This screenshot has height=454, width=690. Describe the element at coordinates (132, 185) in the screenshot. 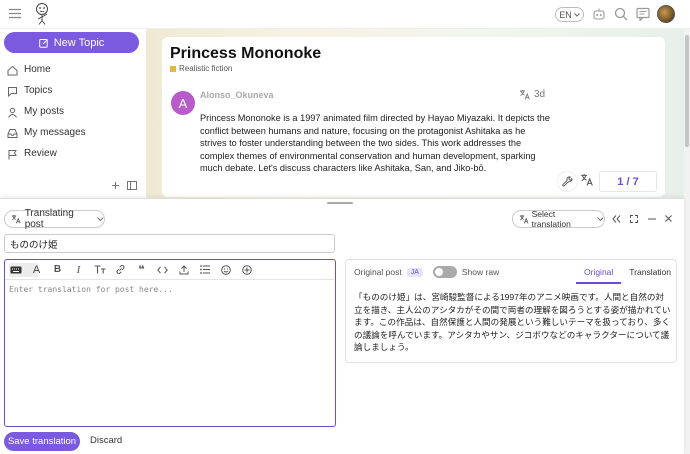

I see `sidebar-toggle-icon` at that location.